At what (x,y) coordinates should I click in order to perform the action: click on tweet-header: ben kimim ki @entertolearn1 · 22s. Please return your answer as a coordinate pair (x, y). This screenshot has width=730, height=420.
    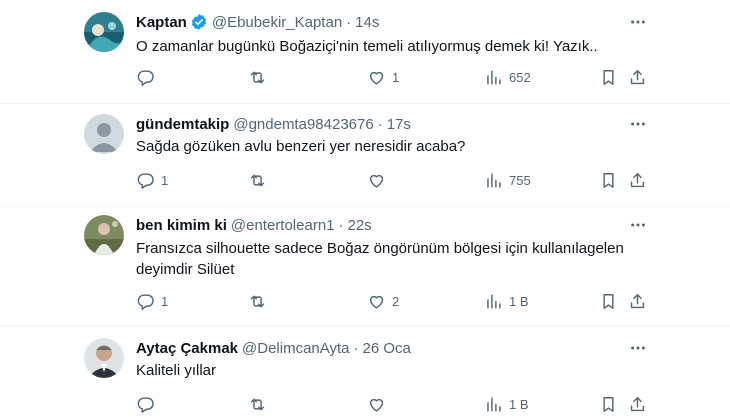
    Looking at the image, I should click on (254, 225).